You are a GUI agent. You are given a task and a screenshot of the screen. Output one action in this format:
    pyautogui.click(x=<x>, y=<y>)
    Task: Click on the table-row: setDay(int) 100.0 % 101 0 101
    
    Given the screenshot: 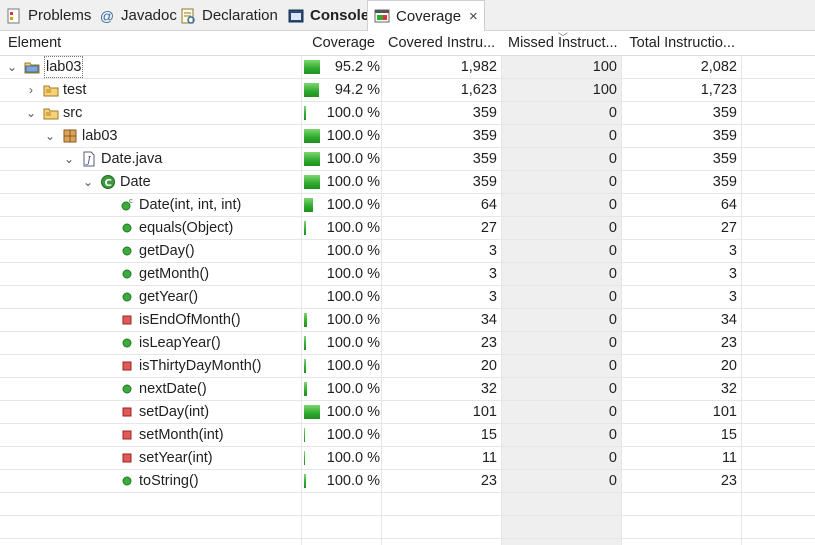 What is the action you would take?
    pyautogui.click(x=407, y=412)
    